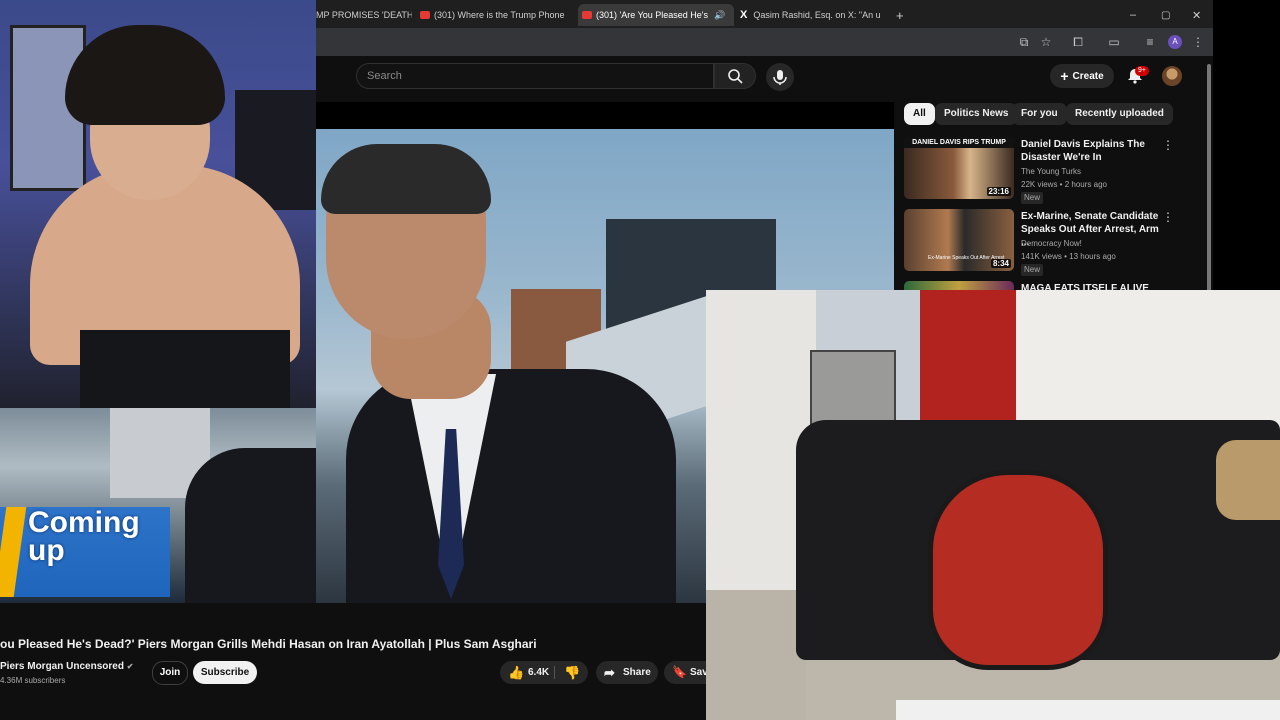 This screenshot has height=720, width=1280. What do you see at coordinates (998, 191) in the screenshot?
I see `duration-badge: 23:16` at bounding box center [998, 191].